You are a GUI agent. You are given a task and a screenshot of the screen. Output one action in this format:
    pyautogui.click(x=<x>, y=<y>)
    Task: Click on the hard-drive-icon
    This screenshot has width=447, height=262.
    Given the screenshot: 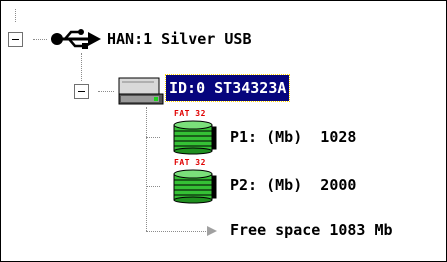 What is the action you would take?
    pyautogui.click(x=141, y=91)
    